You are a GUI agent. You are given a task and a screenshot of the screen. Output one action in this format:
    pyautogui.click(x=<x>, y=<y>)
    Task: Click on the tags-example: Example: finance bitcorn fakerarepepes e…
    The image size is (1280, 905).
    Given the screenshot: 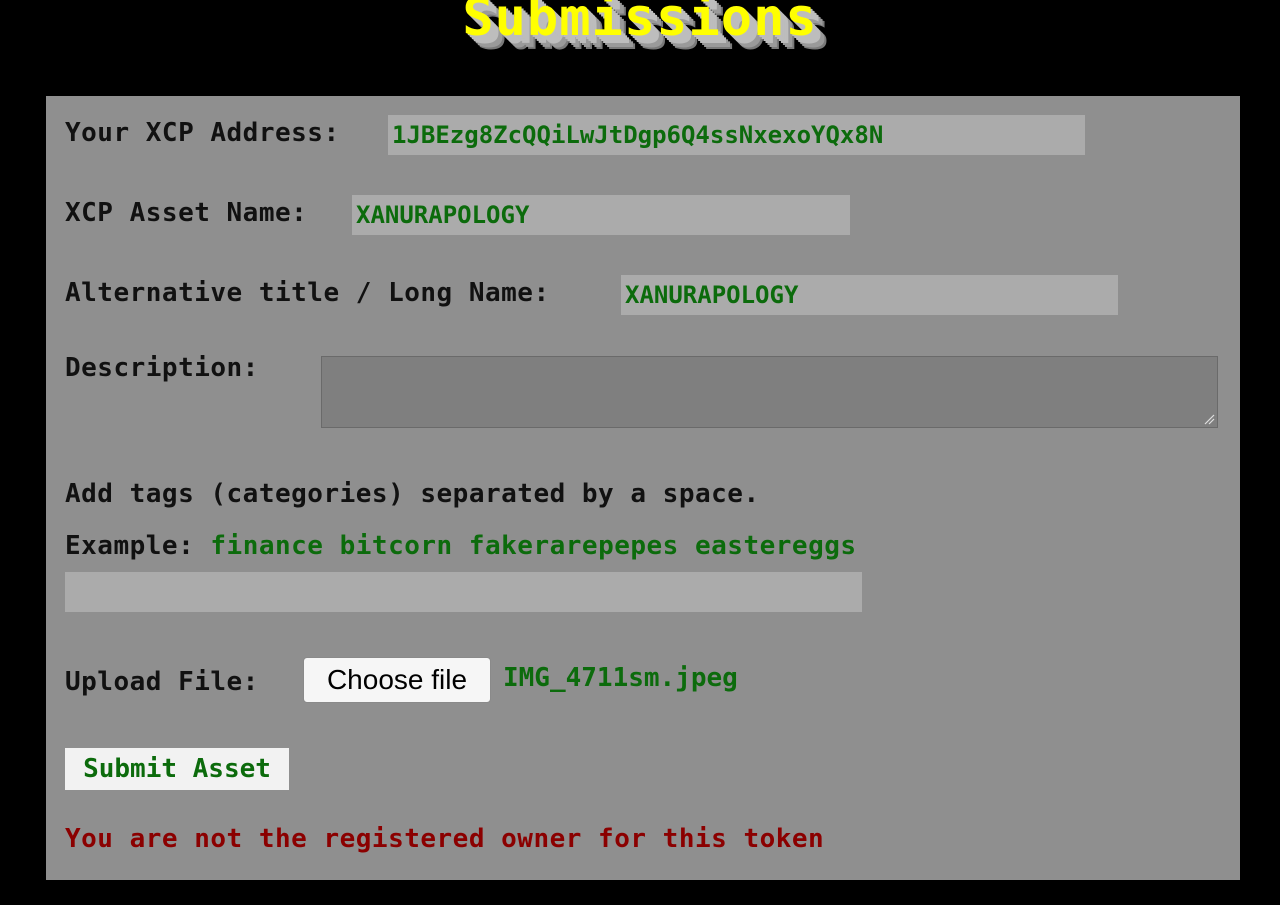 What is the action you would take?
    pyautogui.click(x=461, y=546)
    